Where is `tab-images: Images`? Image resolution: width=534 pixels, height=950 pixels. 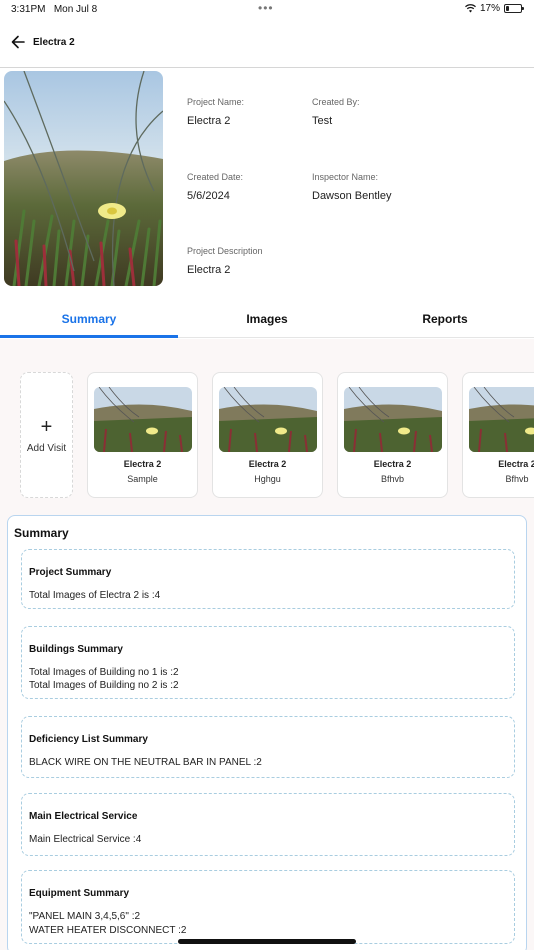 tab-images: Images is located at coordinates (267, 319).